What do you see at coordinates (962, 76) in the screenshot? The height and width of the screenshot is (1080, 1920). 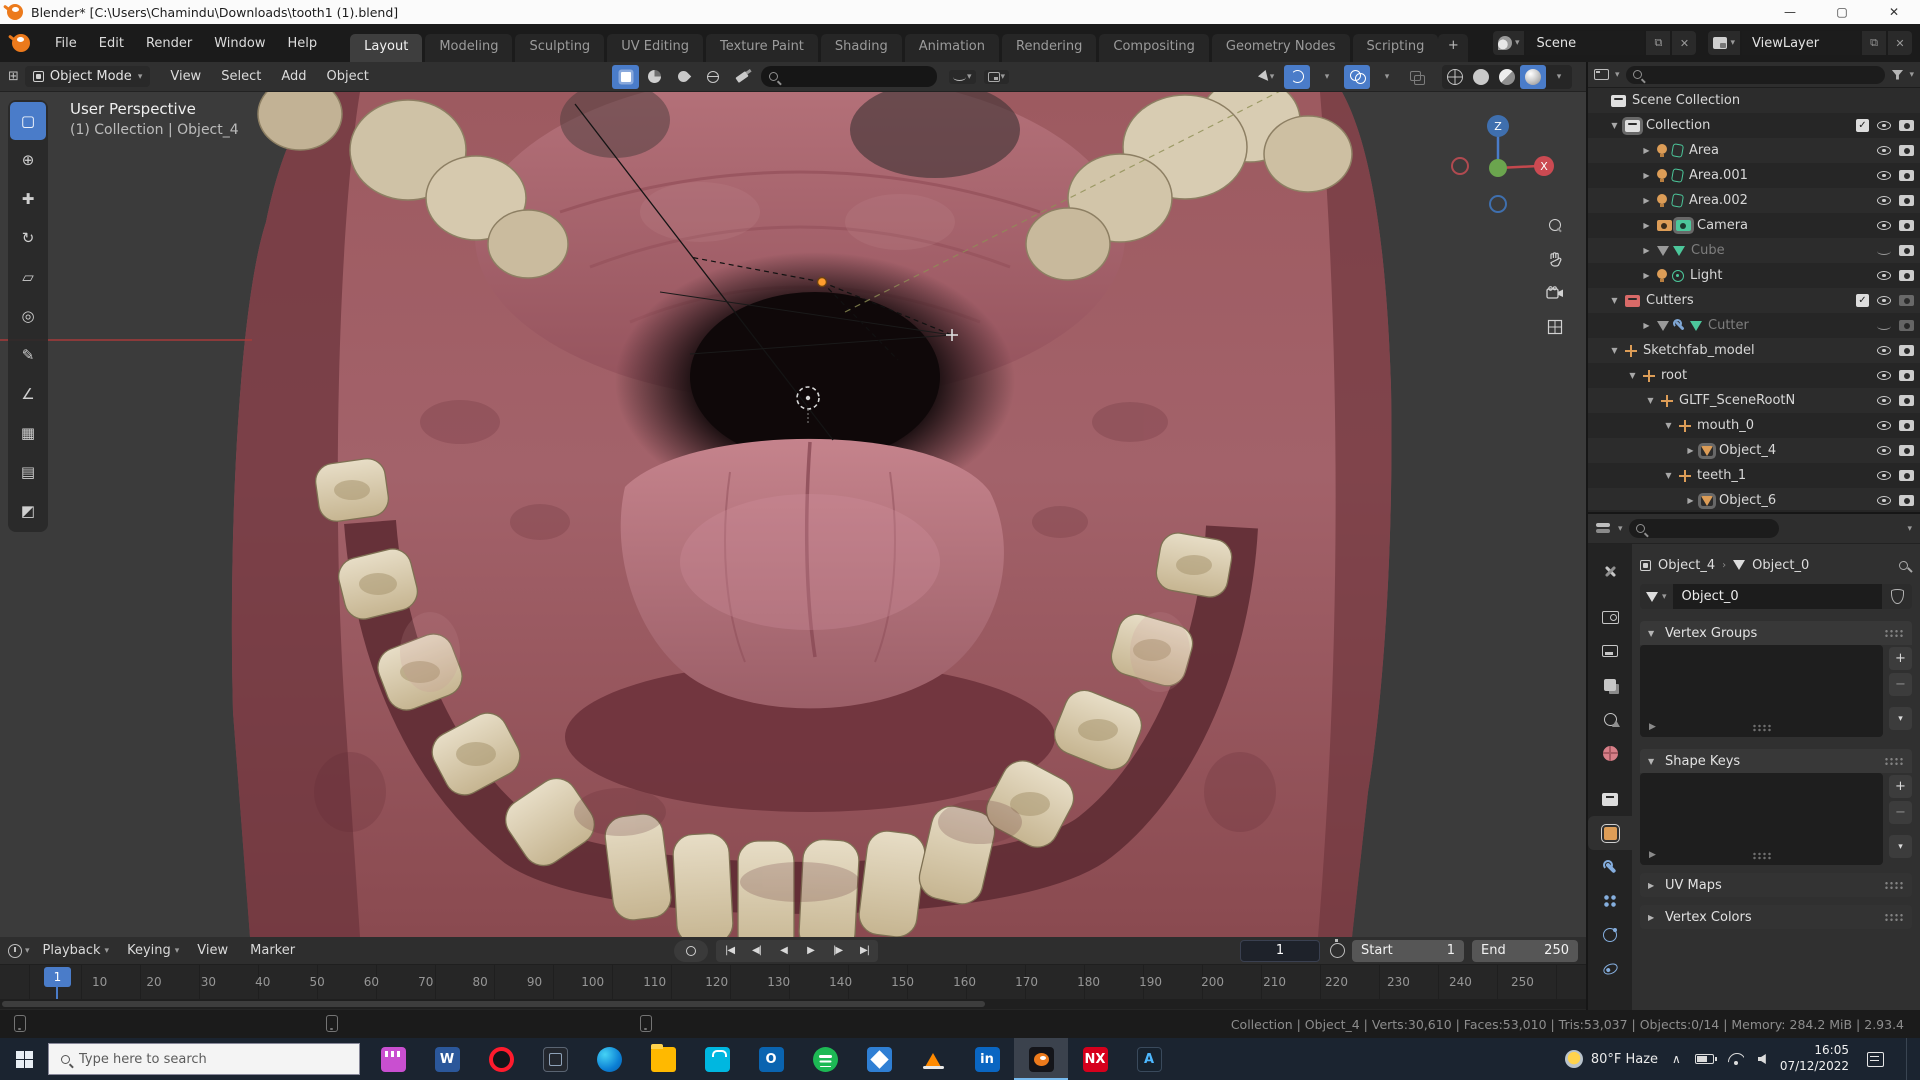 I see `proportional-falloff-dropdown: ▾` at bounding box center [962, 76].